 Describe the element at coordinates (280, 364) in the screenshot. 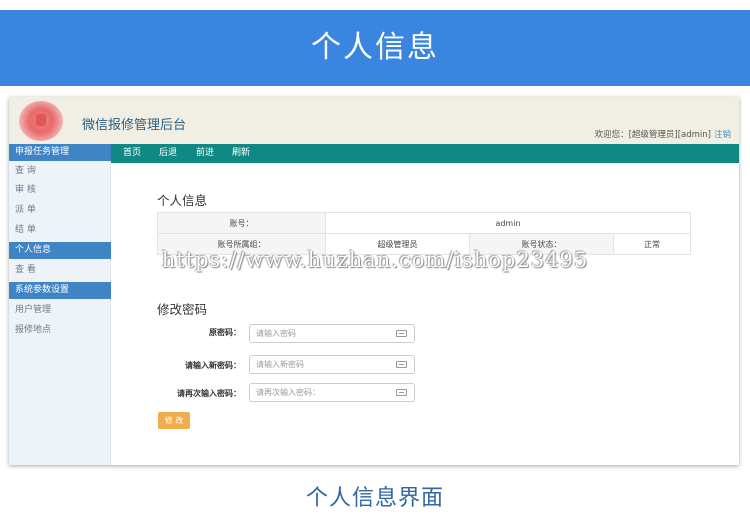

I see `new-password-placeholder: 请输入新密码` at that location.